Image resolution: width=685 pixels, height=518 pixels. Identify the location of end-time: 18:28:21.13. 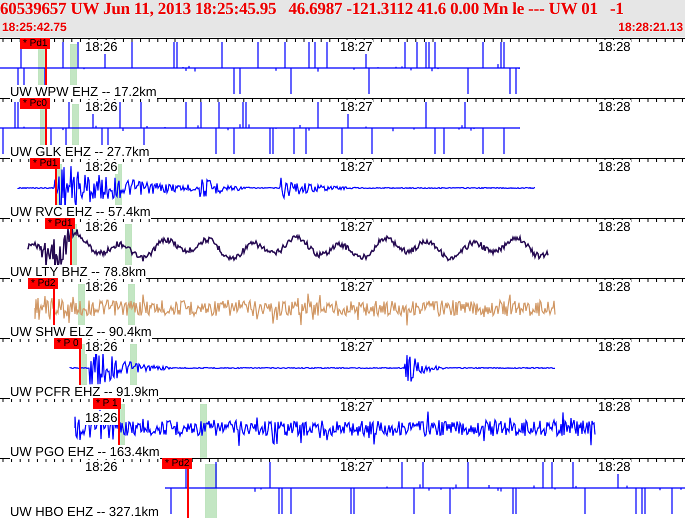
(650, 27).